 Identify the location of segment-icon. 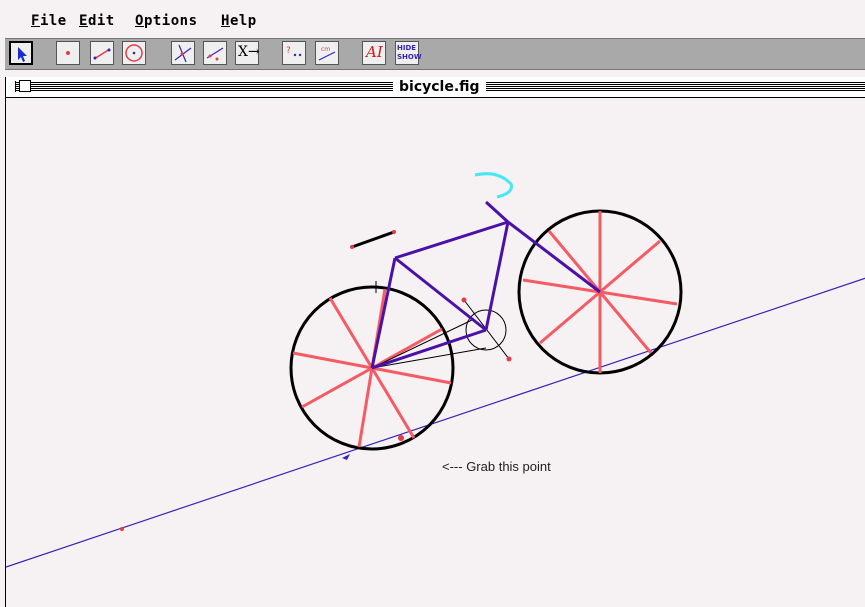
(102, 54).